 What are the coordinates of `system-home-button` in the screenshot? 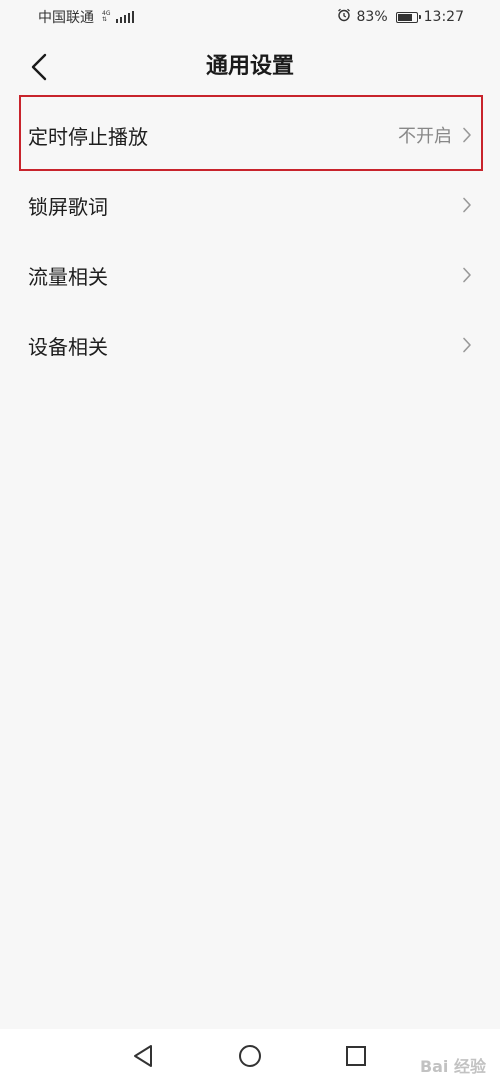 It's located at (250, 1056).